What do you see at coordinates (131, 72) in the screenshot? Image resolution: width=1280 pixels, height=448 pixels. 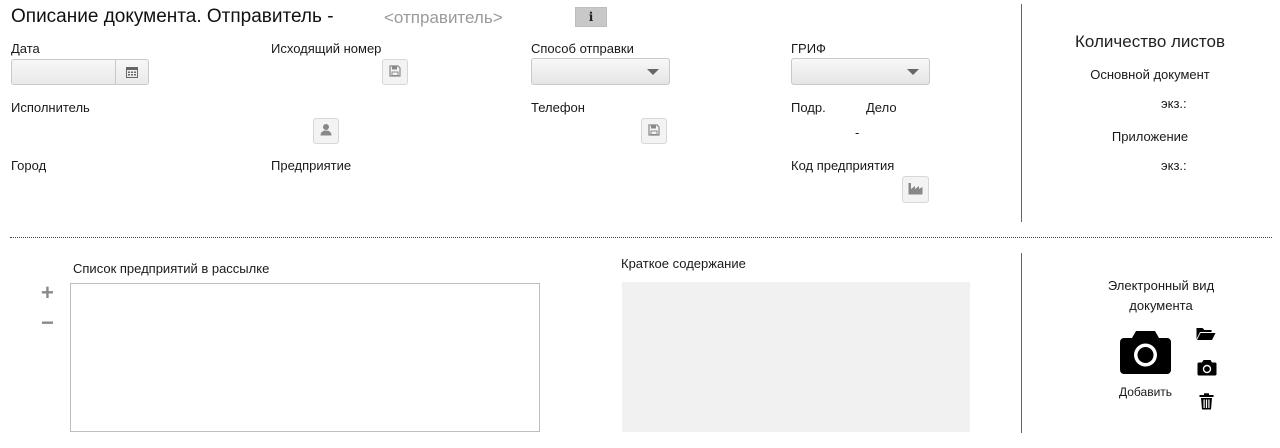 I see `calendar-icon` at bounding box center [131, 72].